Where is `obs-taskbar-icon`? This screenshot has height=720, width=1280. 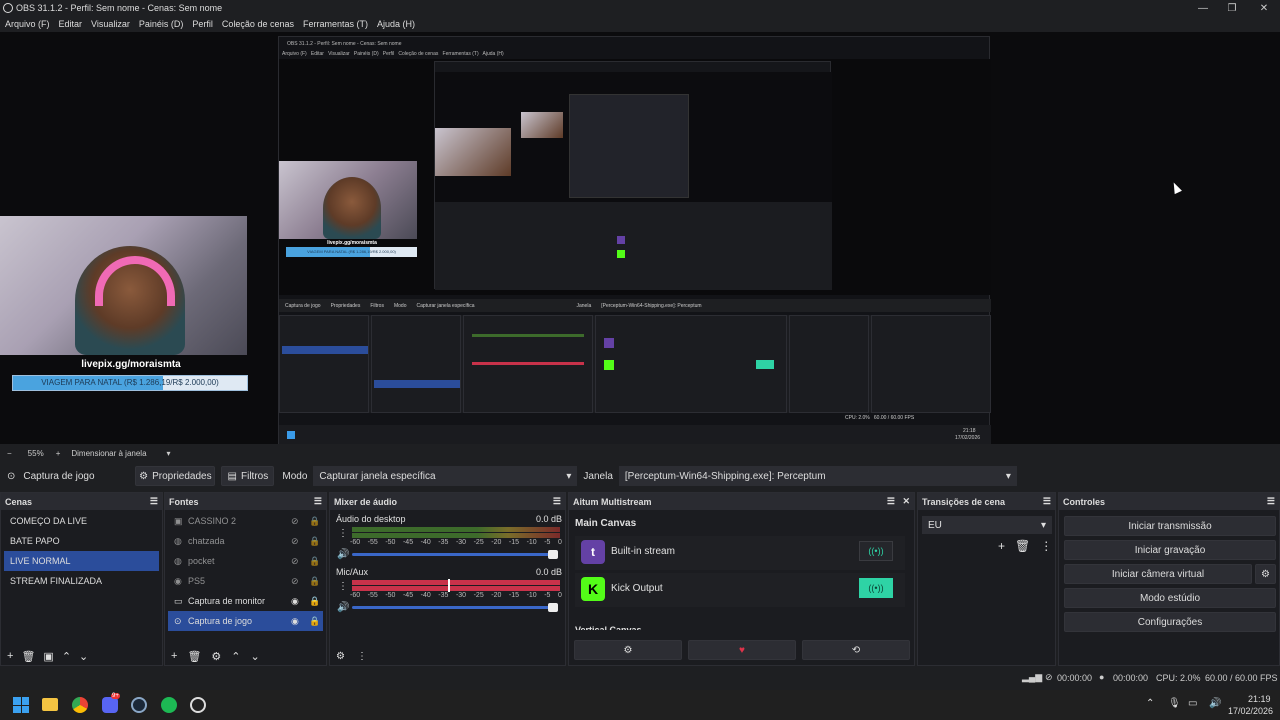 obs-taskbar-icon is located at coordinates (198, 705).